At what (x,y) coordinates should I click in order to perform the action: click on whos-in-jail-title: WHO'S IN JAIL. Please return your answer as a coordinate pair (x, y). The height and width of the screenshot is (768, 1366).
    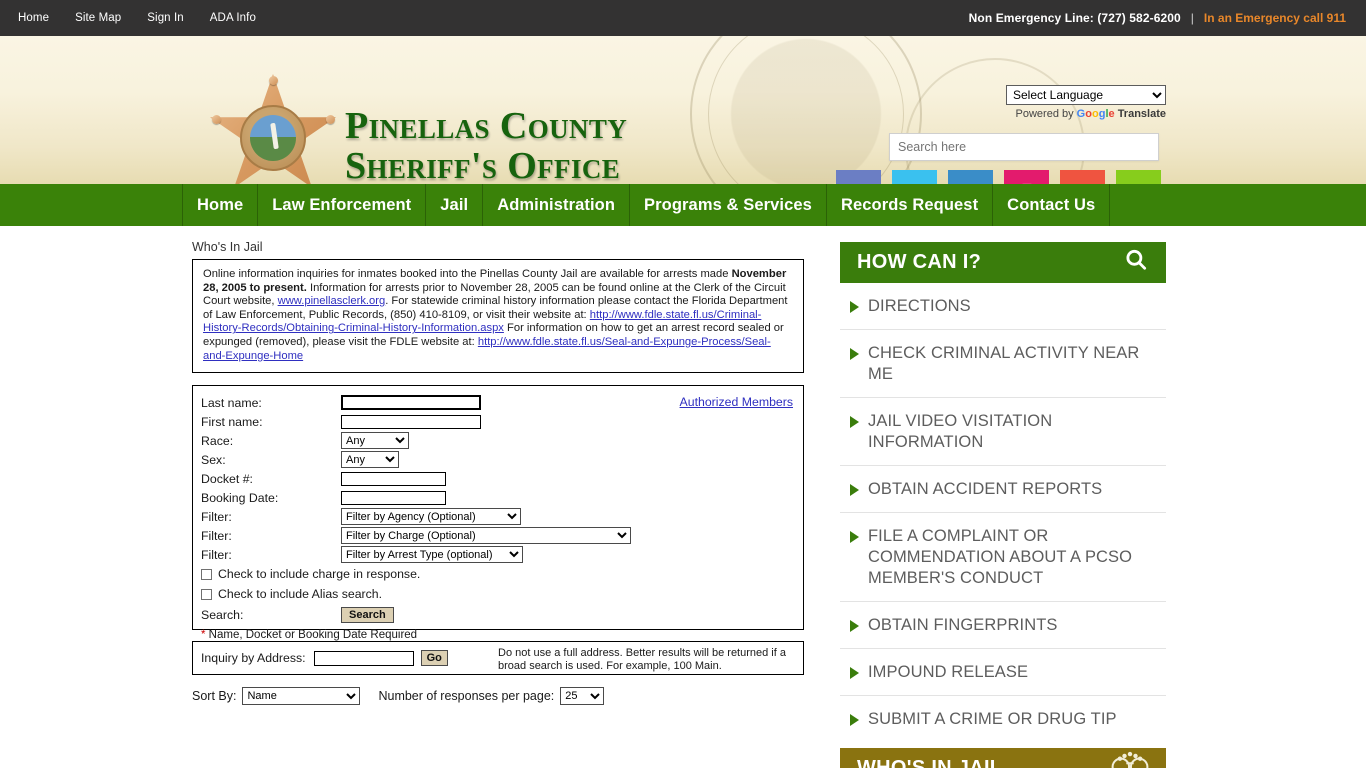
    Looking at the image, I should click on (930, 762).